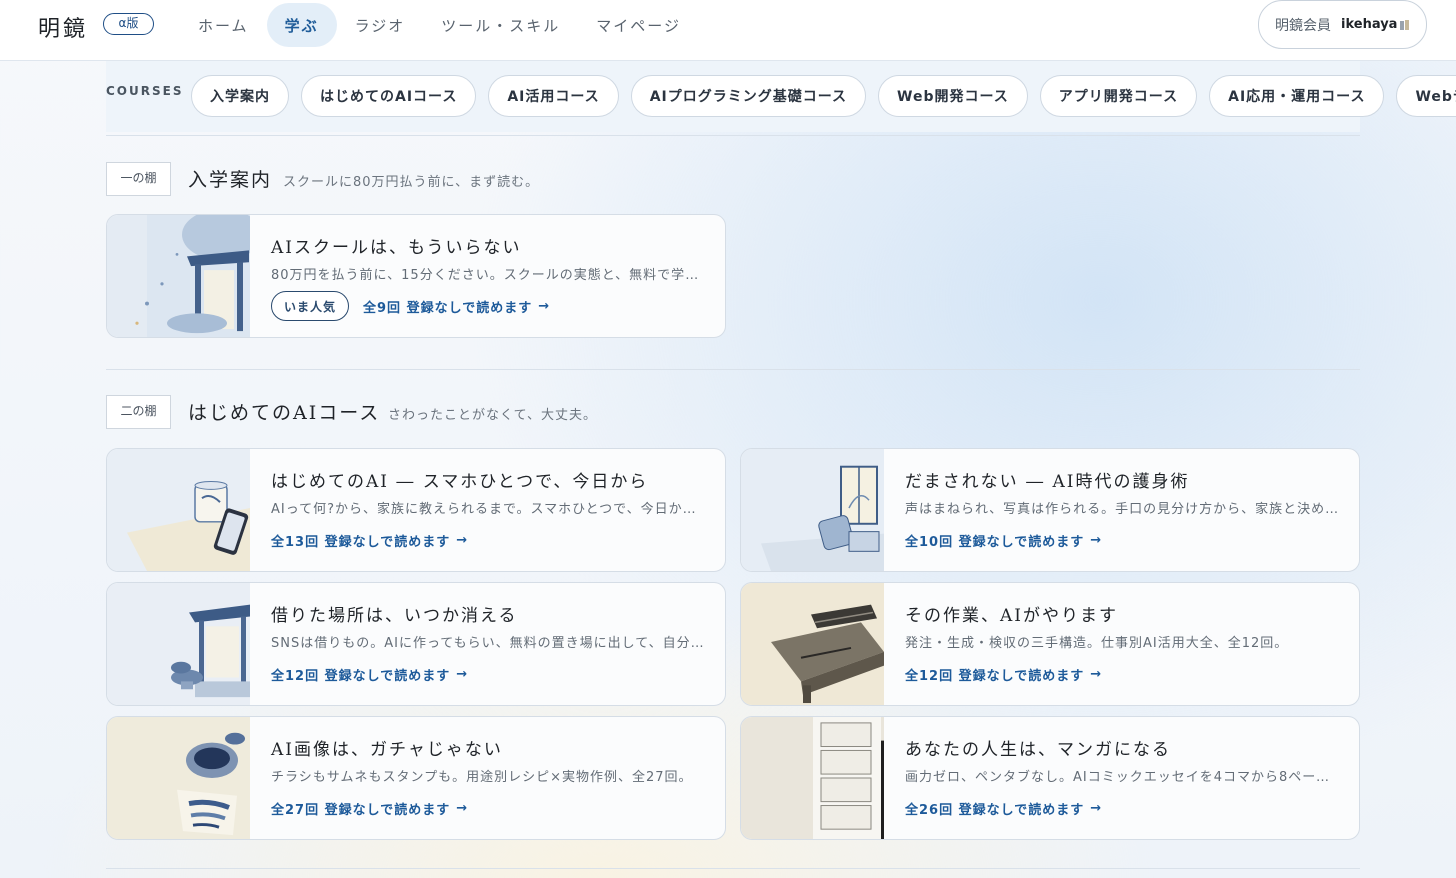  Describe the element at coordinates (145, 91) in the screenshot. I see `courses-label: COURSES` at that location.